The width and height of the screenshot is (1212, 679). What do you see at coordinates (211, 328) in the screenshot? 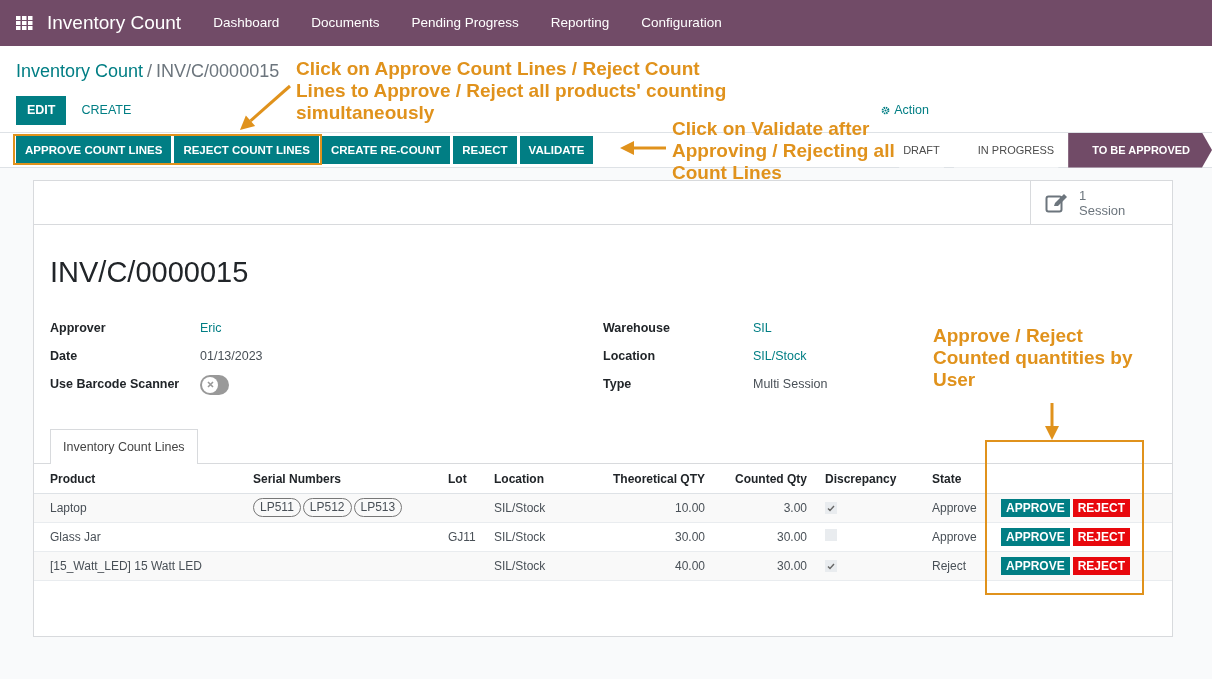
I see `field-link: Eric` at bounding box center [211, 328].